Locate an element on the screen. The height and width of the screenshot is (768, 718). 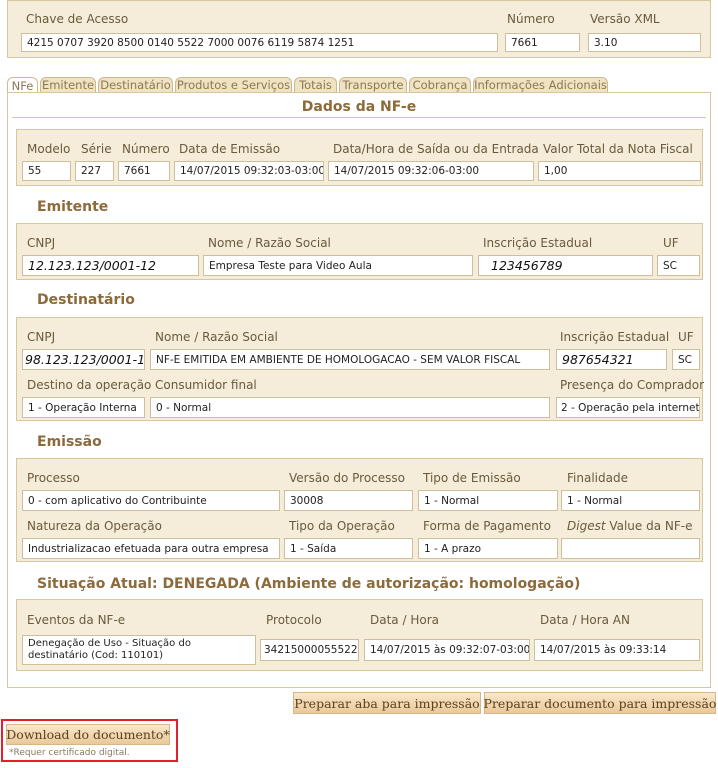
destinatario-nome-label: Nome / Razão Social is located at coordinates (216, 337).